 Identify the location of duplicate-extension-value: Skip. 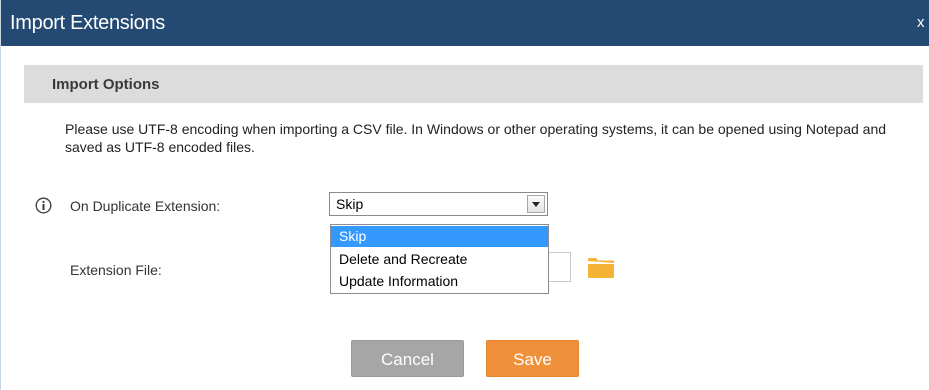
(350, 204).